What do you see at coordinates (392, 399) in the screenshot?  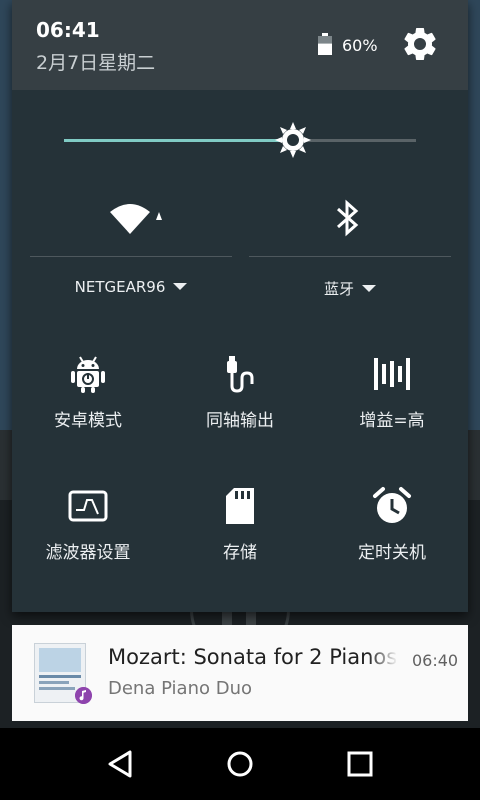 I see `tile-gain: 增益=高` at bounding box center [392, 399].